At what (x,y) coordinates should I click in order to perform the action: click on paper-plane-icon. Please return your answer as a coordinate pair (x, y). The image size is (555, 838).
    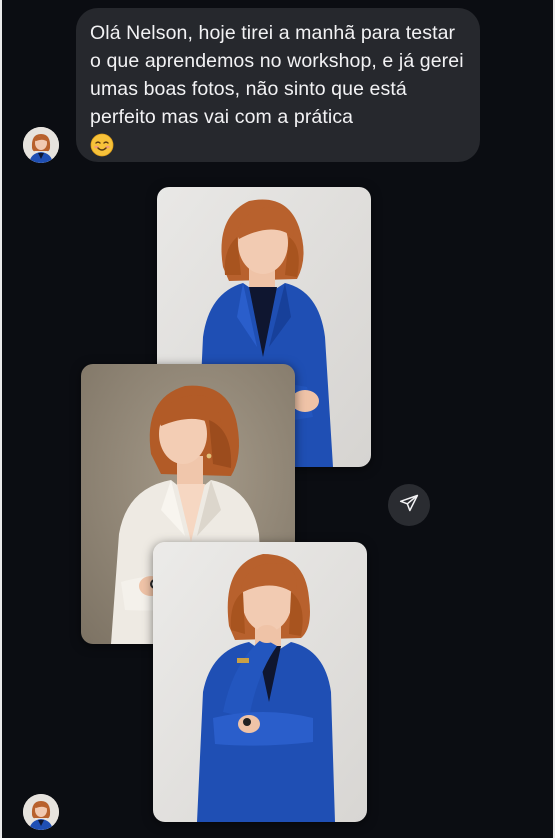
    Looking at the image, I should click on (409, 505).